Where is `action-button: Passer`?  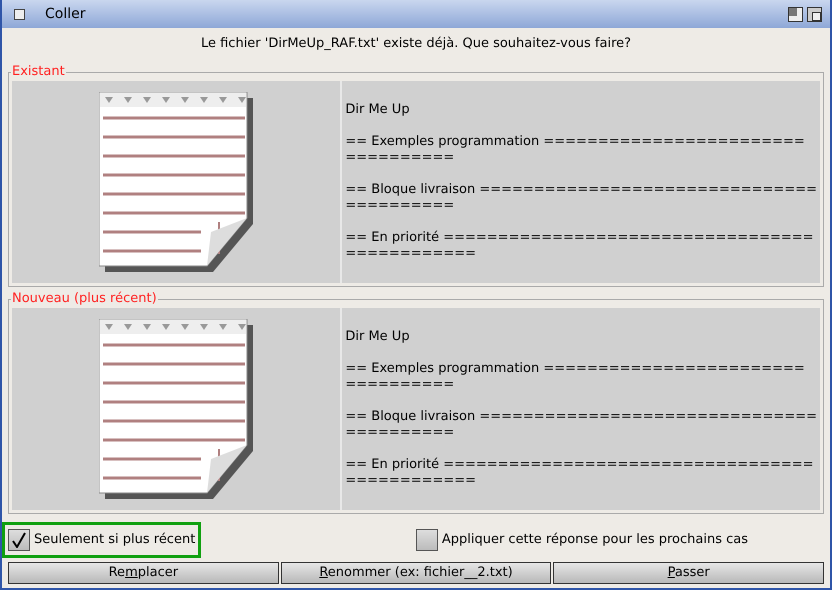 action-button: Passer is located at coordinates (688, 573).